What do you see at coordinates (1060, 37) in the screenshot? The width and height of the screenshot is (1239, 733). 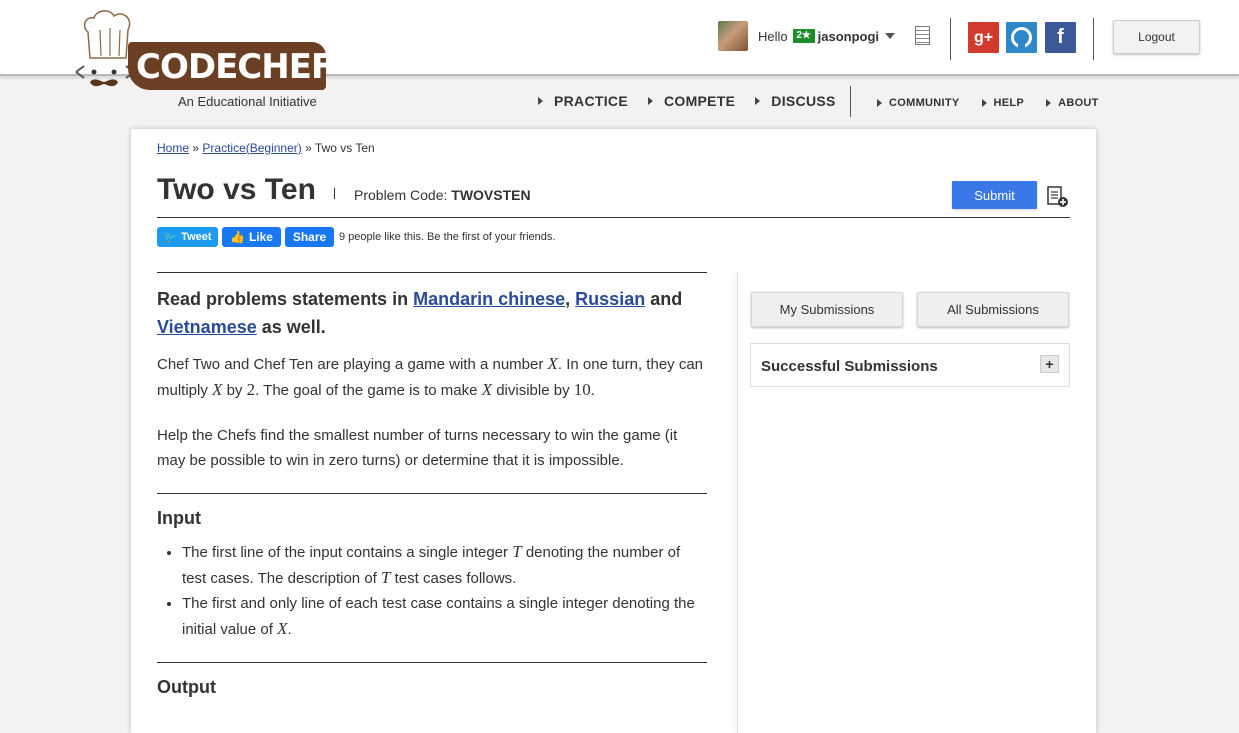 I see `facebook-icon: f` at bounding box center [1060, 37].